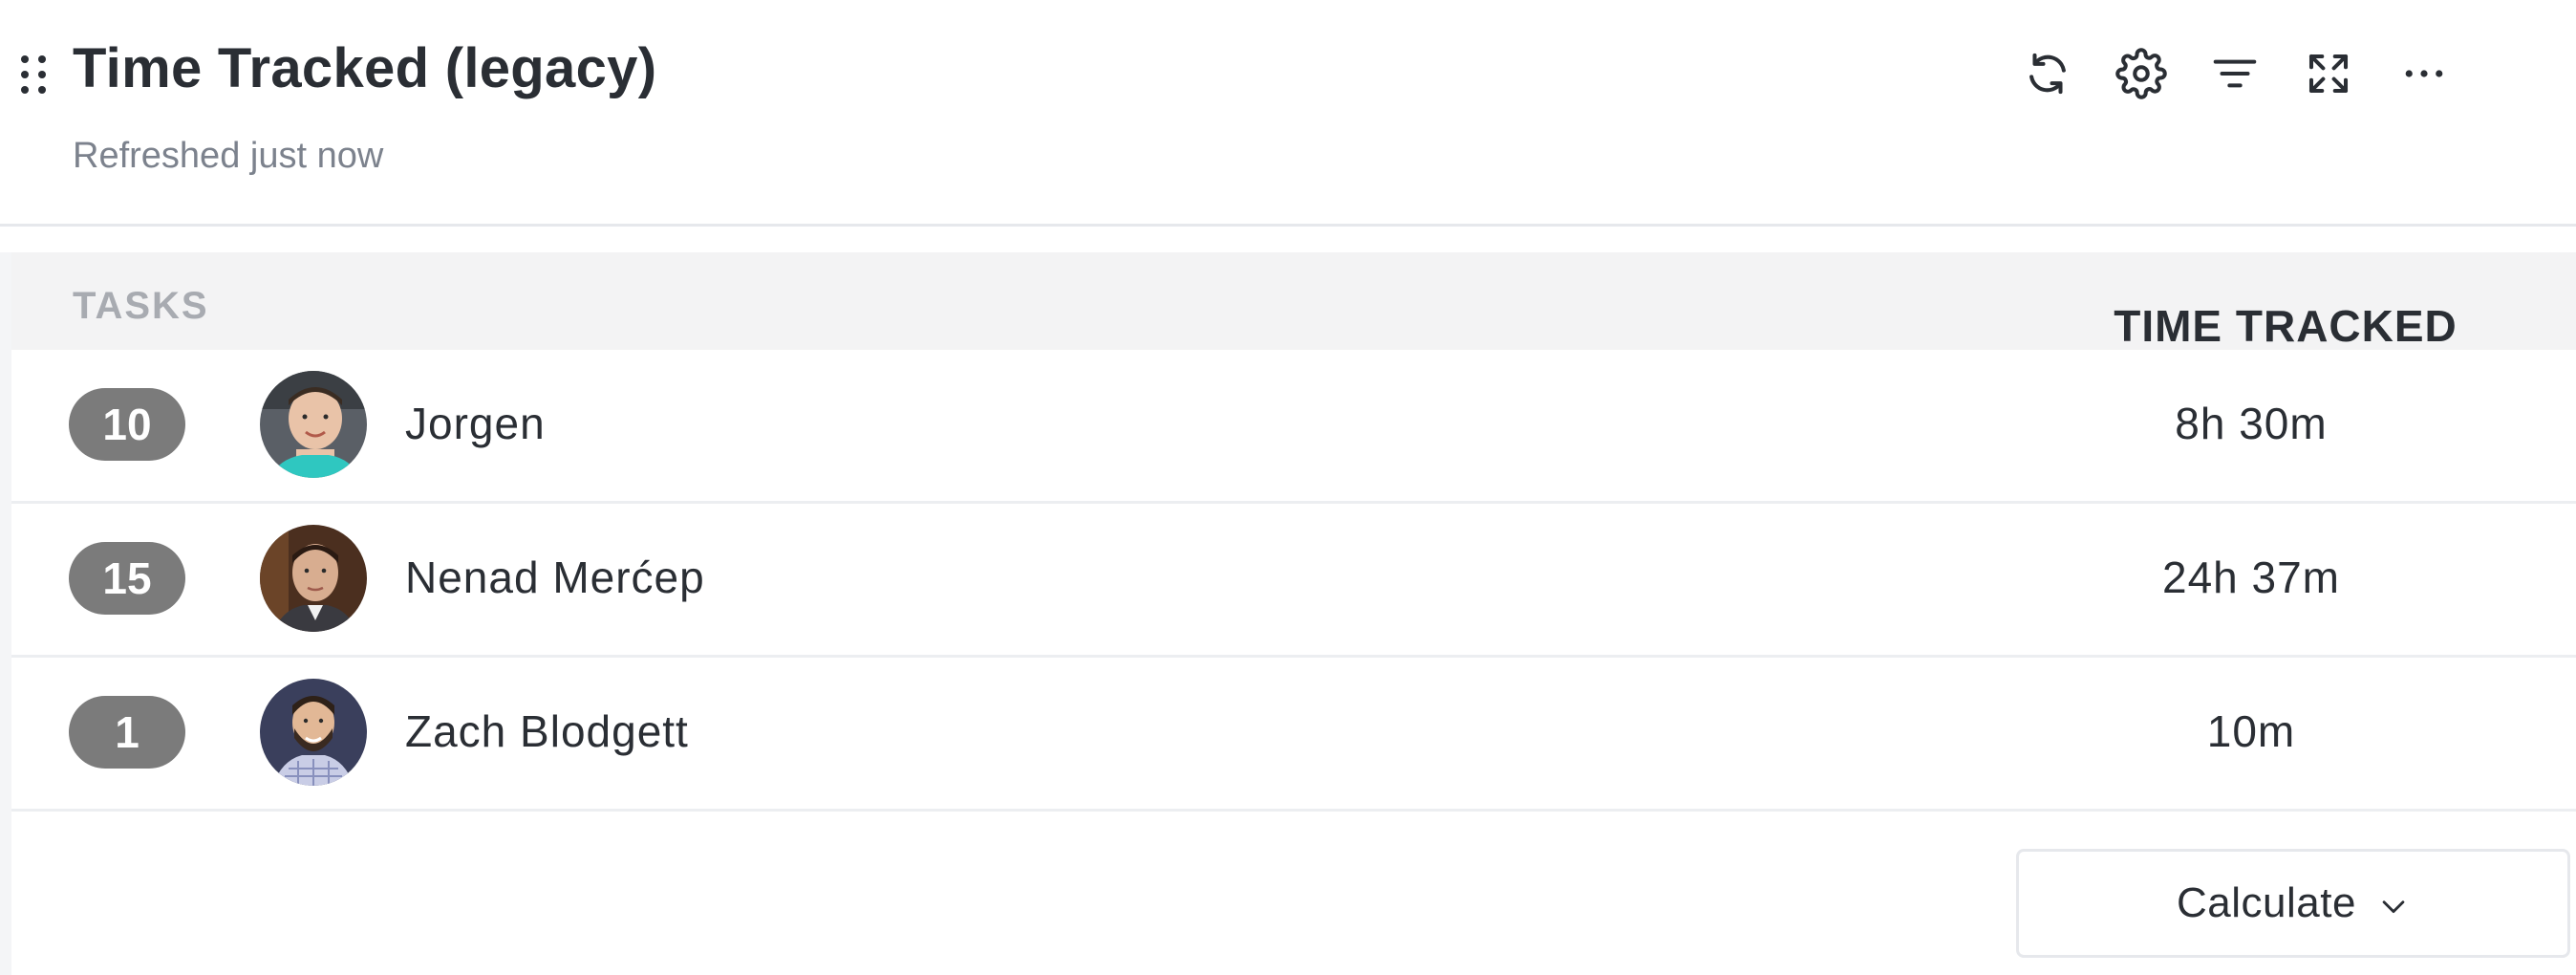  What do you see at coordinates (127, 425) in the screenshot?
I see `task-count-badge: 10` at bounding box center [127, 425].